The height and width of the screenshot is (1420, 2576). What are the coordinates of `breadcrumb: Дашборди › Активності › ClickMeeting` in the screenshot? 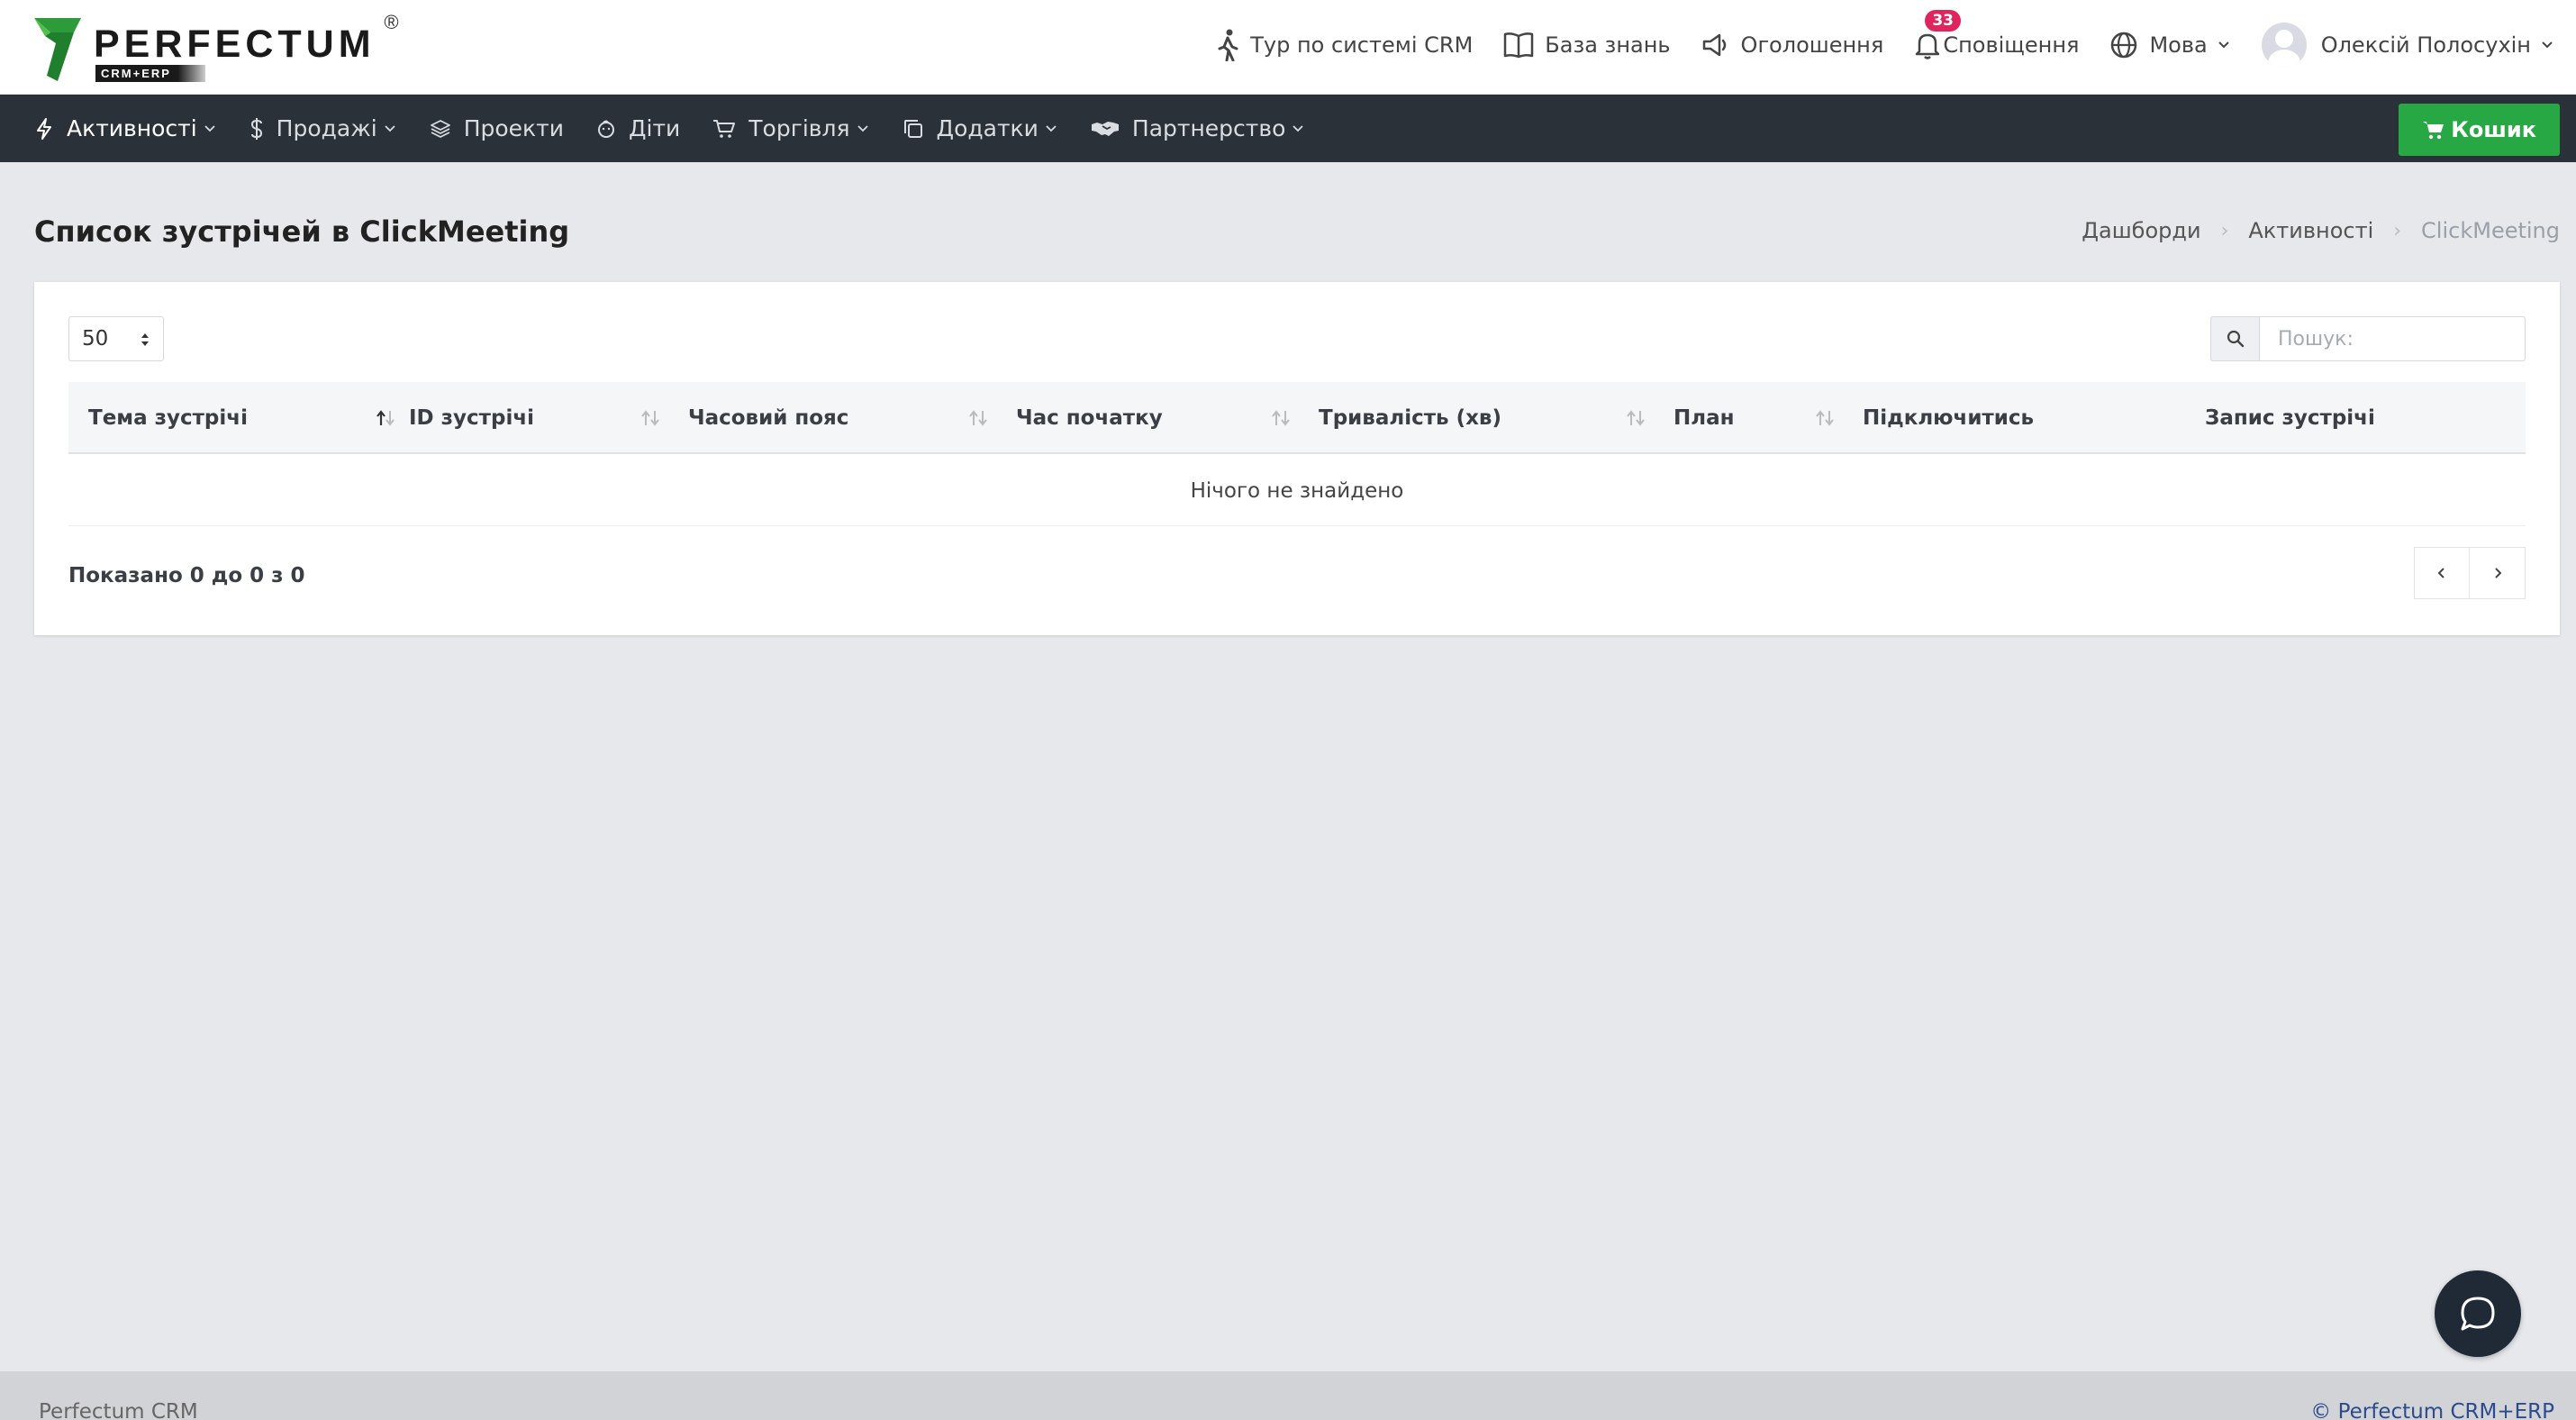 It's located at (2321, 230).